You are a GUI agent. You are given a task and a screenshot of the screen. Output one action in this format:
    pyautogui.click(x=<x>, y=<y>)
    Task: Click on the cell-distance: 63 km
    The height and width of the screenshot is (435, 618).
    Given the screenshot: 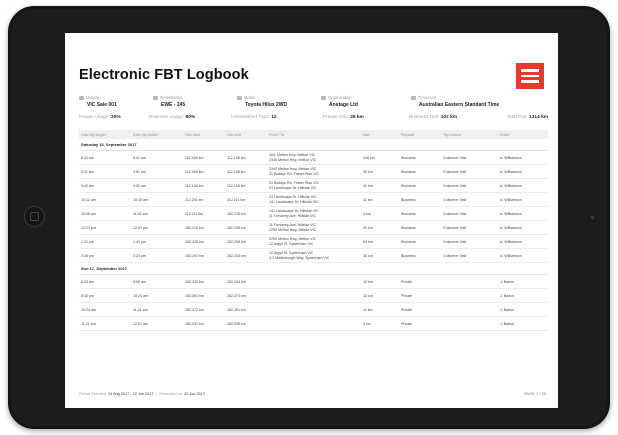 What is the action you would take?
    pyautogui.click(x=380, y=241)
    